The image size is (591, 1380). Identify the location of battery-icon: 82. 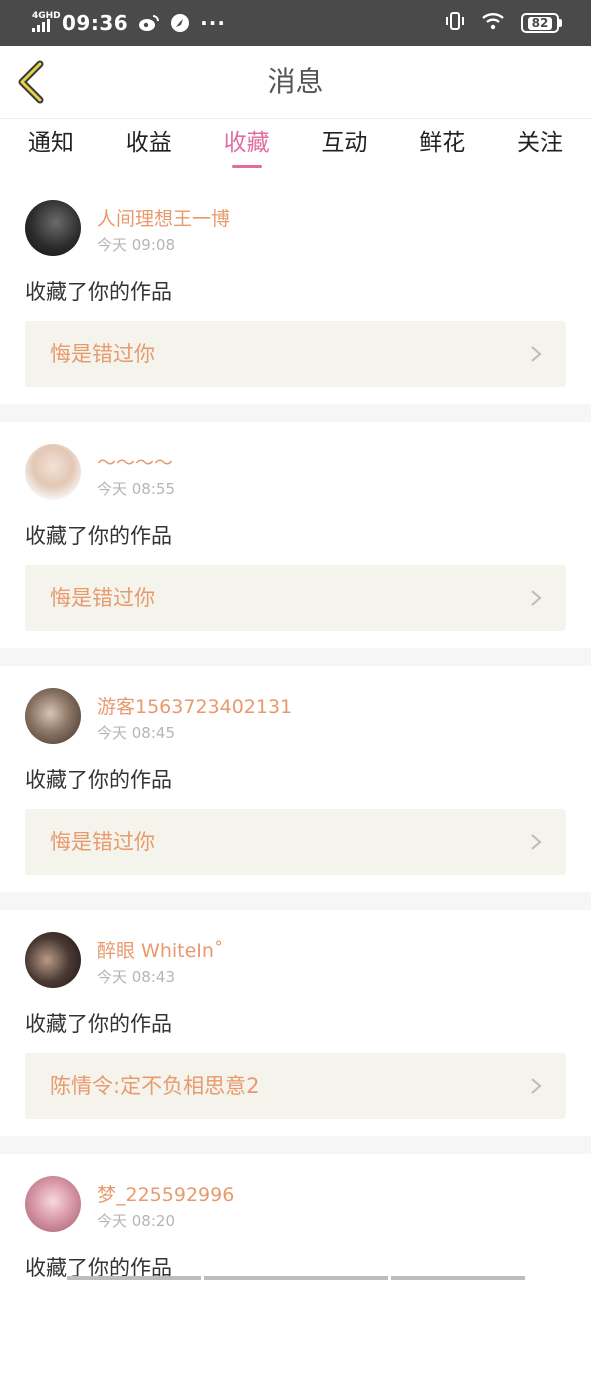
(540, 23).